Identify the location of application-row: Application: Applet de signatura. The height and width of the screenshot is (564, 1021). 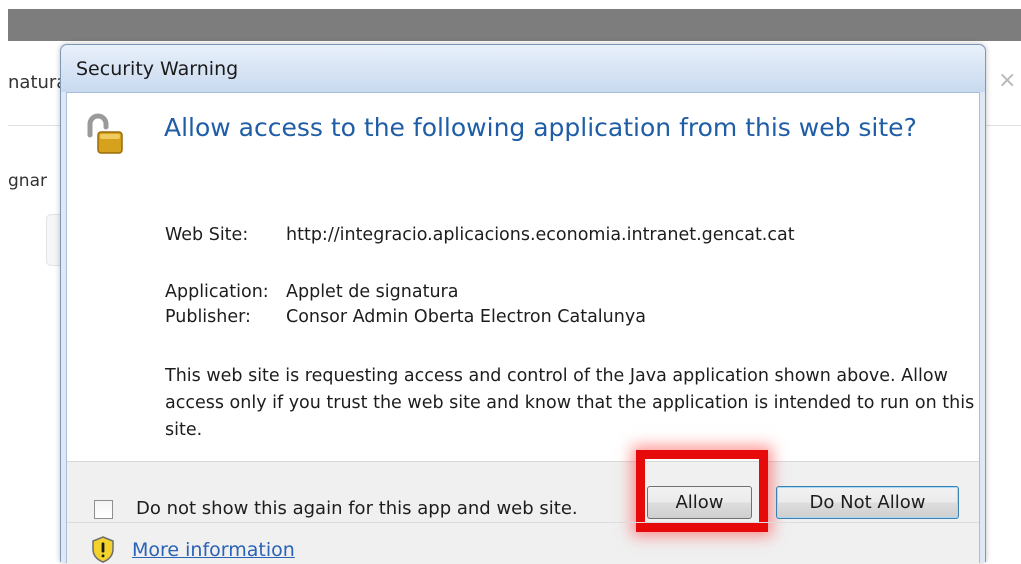
(311, 292).